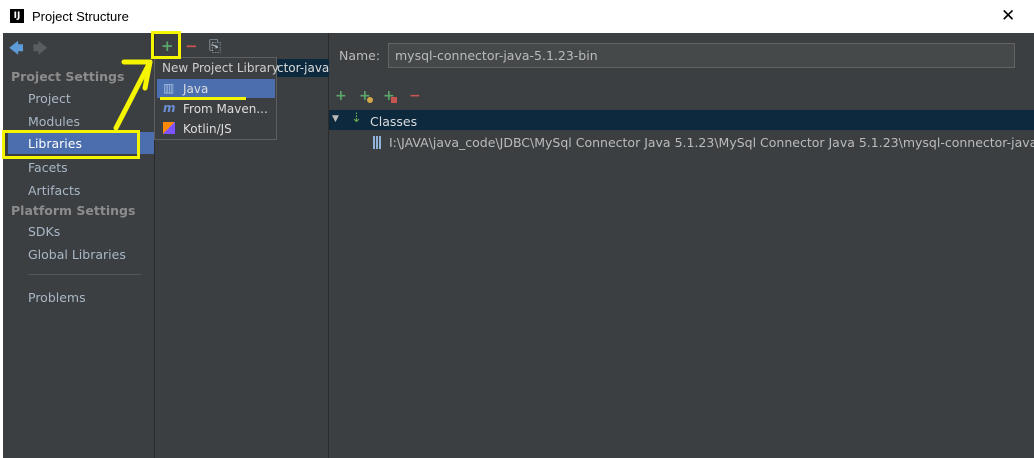 The width and height of the screenshot is (1034, 458). Describe the element at coordinates (49, 98) in the screenshot. I see `sidebar-item-project: Project` at that location.